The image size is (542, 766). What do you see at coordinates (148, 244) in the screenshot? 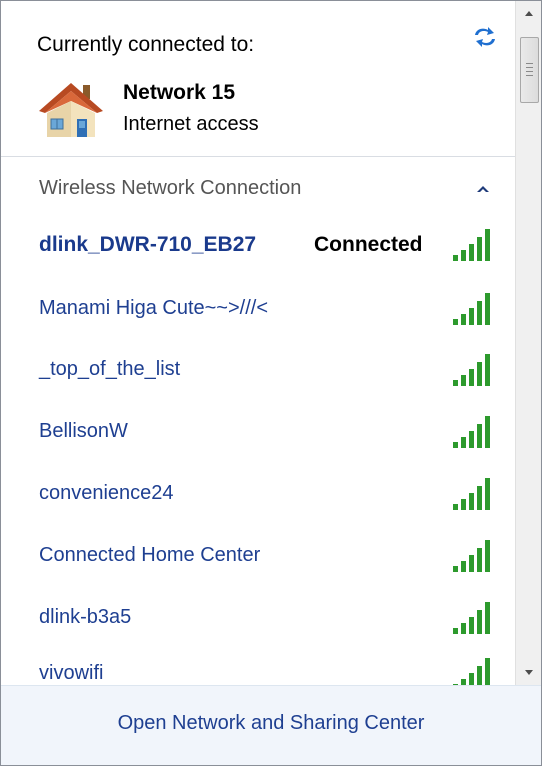
I see `network-name: dlink_DWR-710_EB27` at bounding box center [148, 244].